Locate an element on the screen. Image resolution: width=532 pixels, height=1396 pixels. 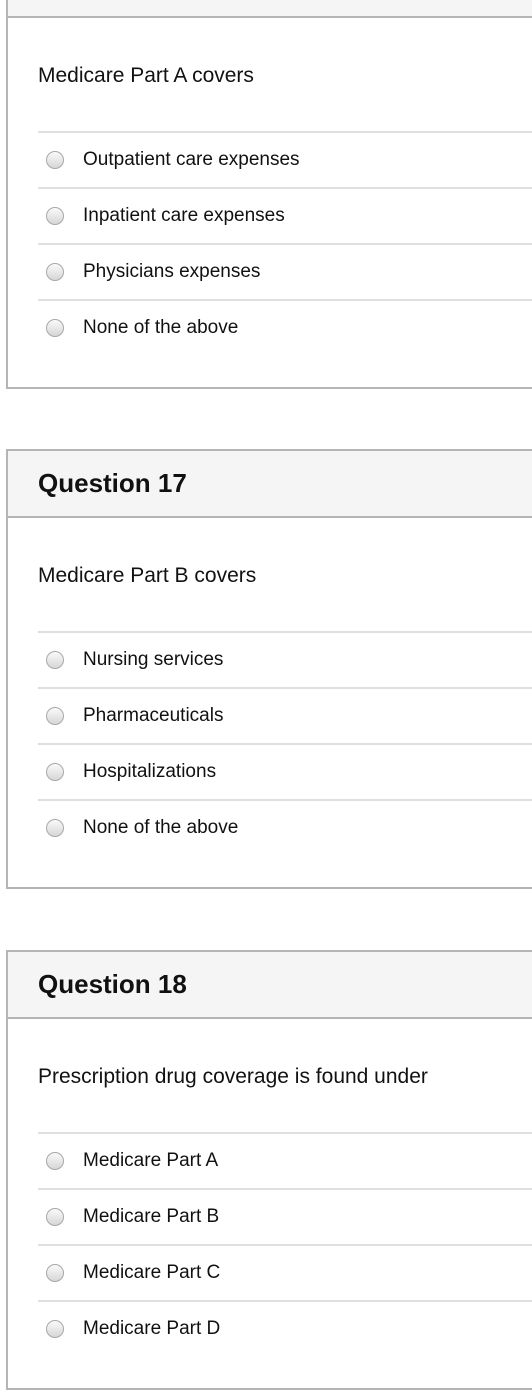
answer-option: Inpatient care expenses is located at coordinates (285, 215).